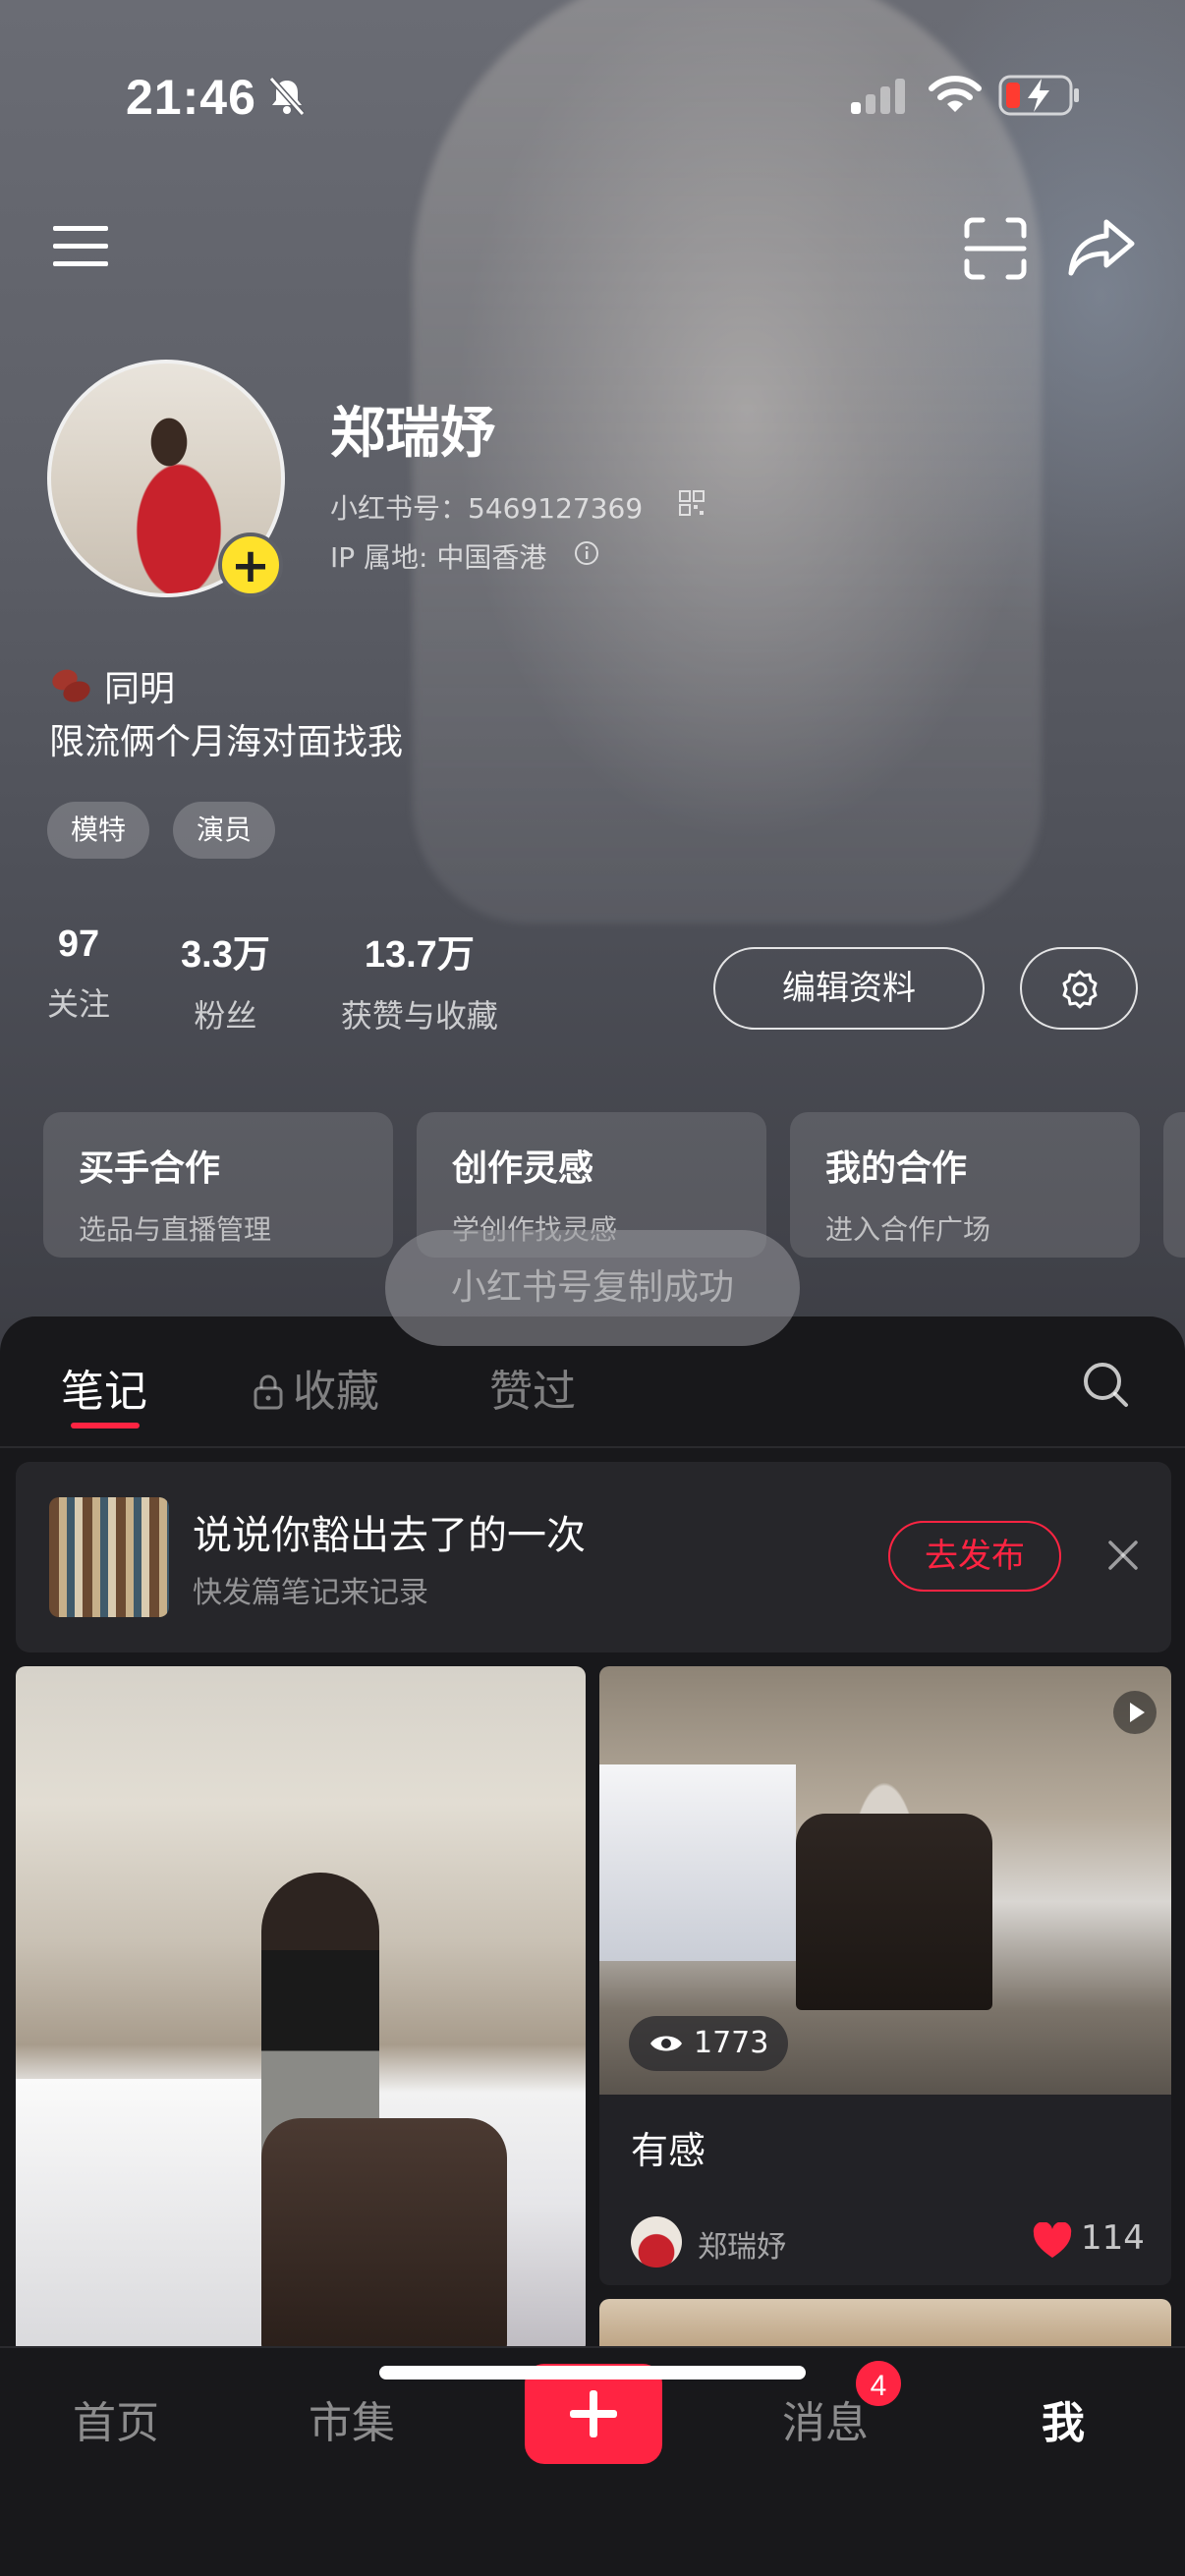 Image resolution: width=1185 pixels, height=2576 pixels. I want to click on tab-collections: 收藏, so click(316, 1387).